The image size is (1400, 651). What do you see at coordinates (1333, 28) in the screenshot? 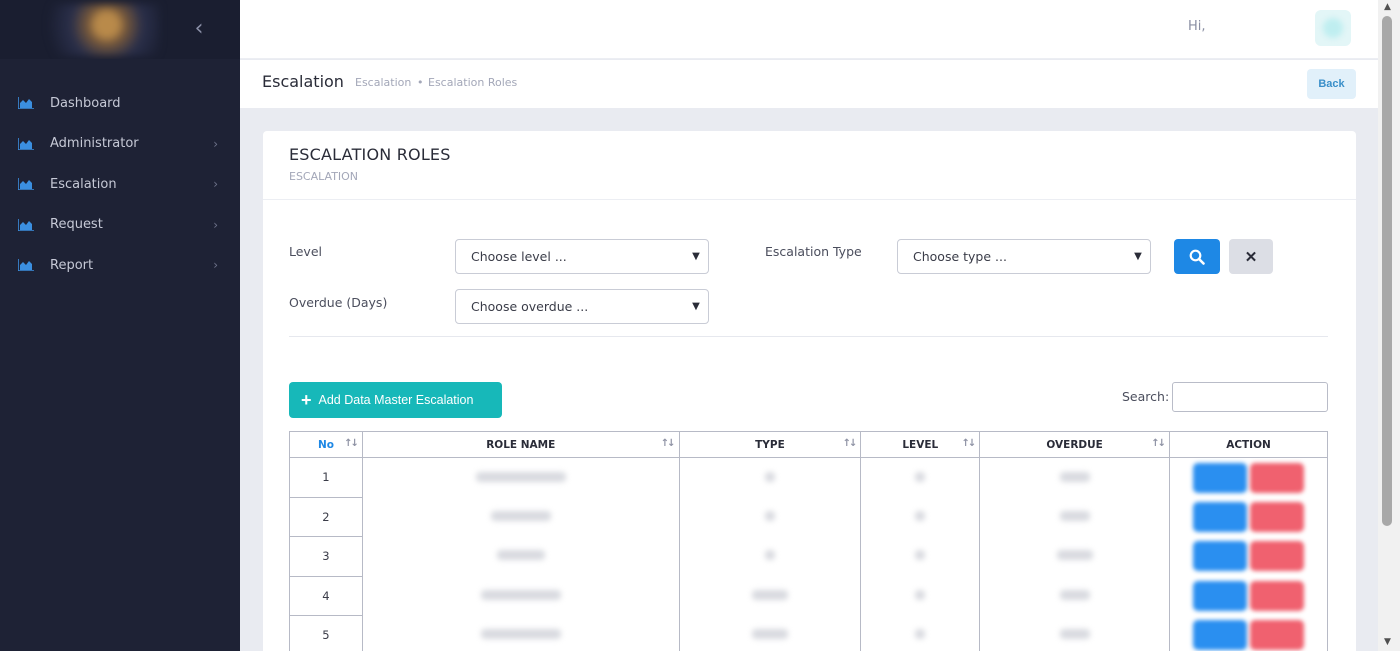
I see `avatar` at bounding box center [1333, 28].